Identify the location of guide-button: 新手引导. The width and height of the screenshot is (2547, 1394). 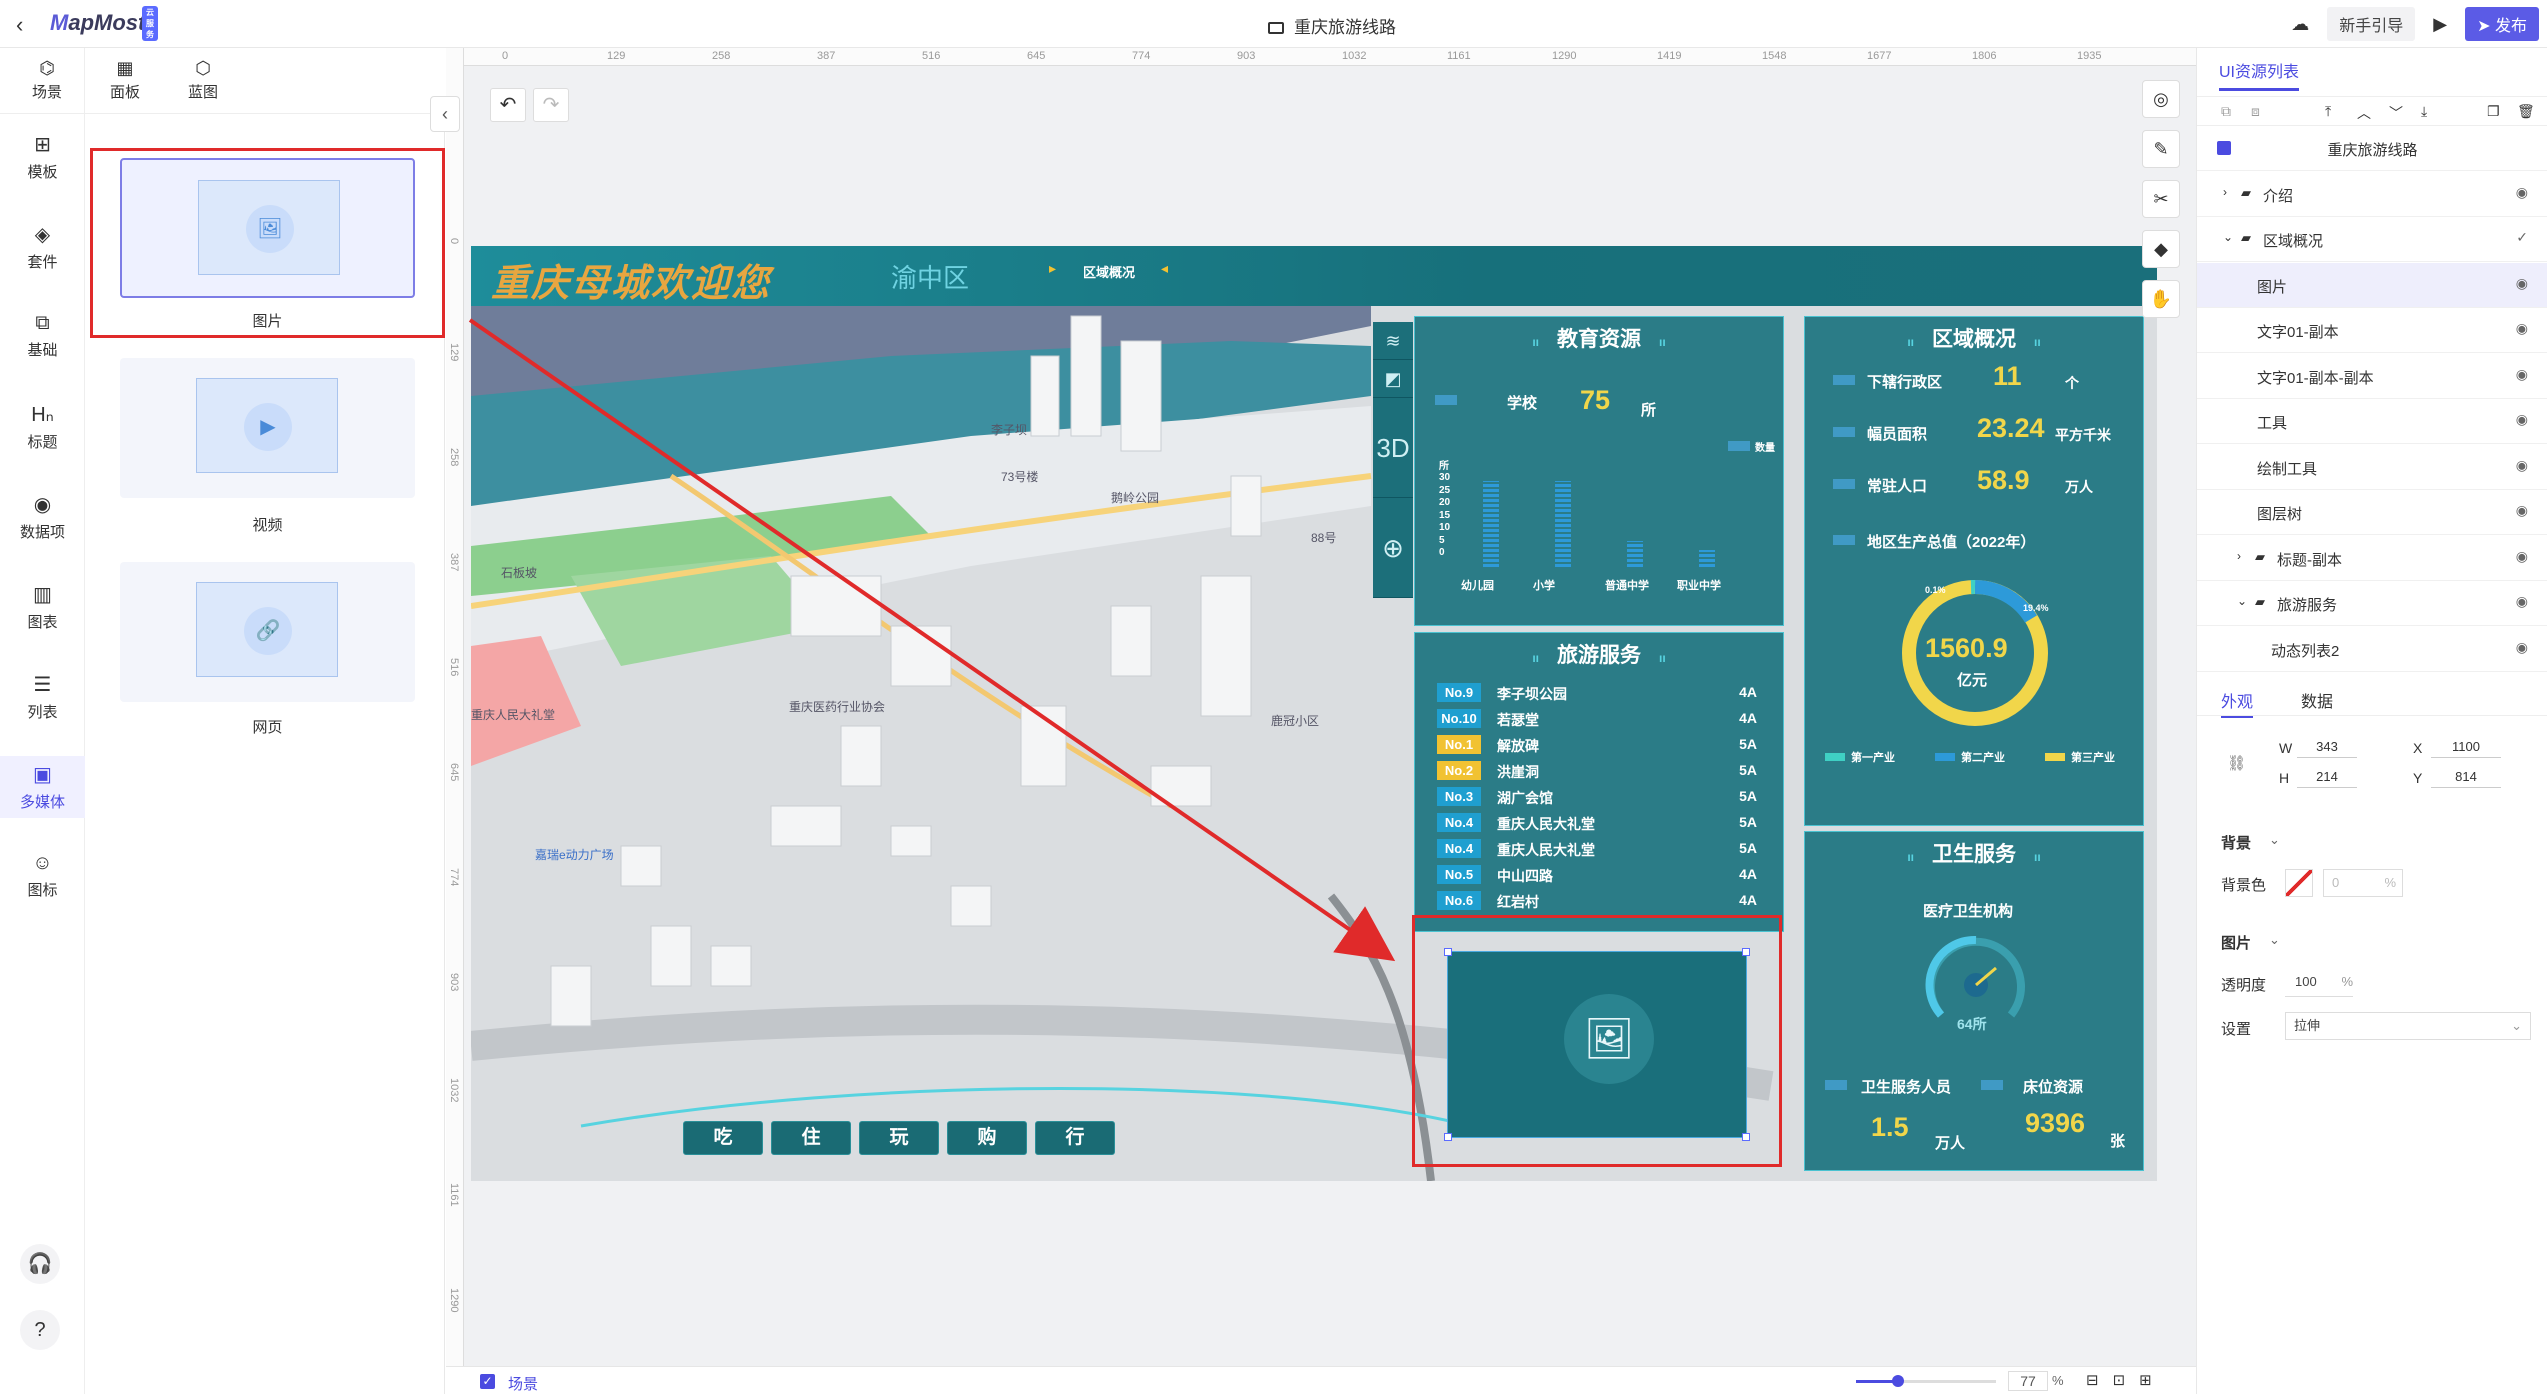
(2371, 24).